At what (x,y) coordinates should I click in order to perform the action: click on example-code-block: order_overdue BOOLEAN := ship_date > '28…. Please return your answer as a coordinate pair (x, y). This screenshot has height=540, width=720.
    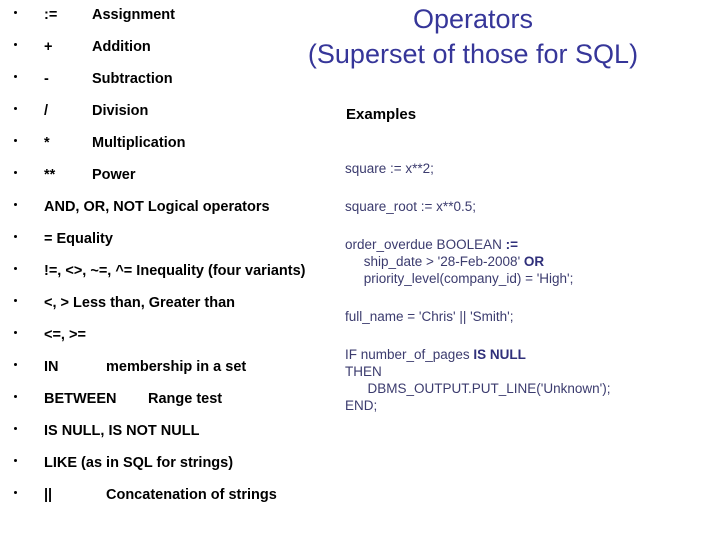
    Looking at the image, I should click on (531, 261).